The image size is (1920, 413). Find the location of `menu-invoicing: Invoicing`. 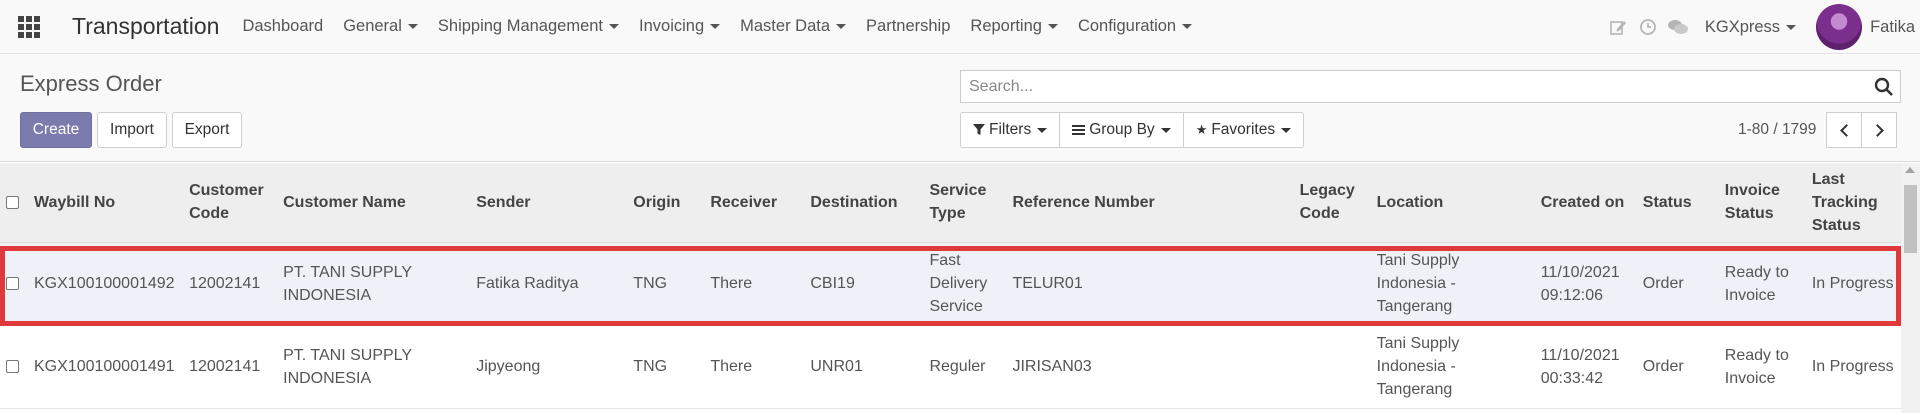

menu-invoicing: Invoicing is located at coordinates (679, 27).